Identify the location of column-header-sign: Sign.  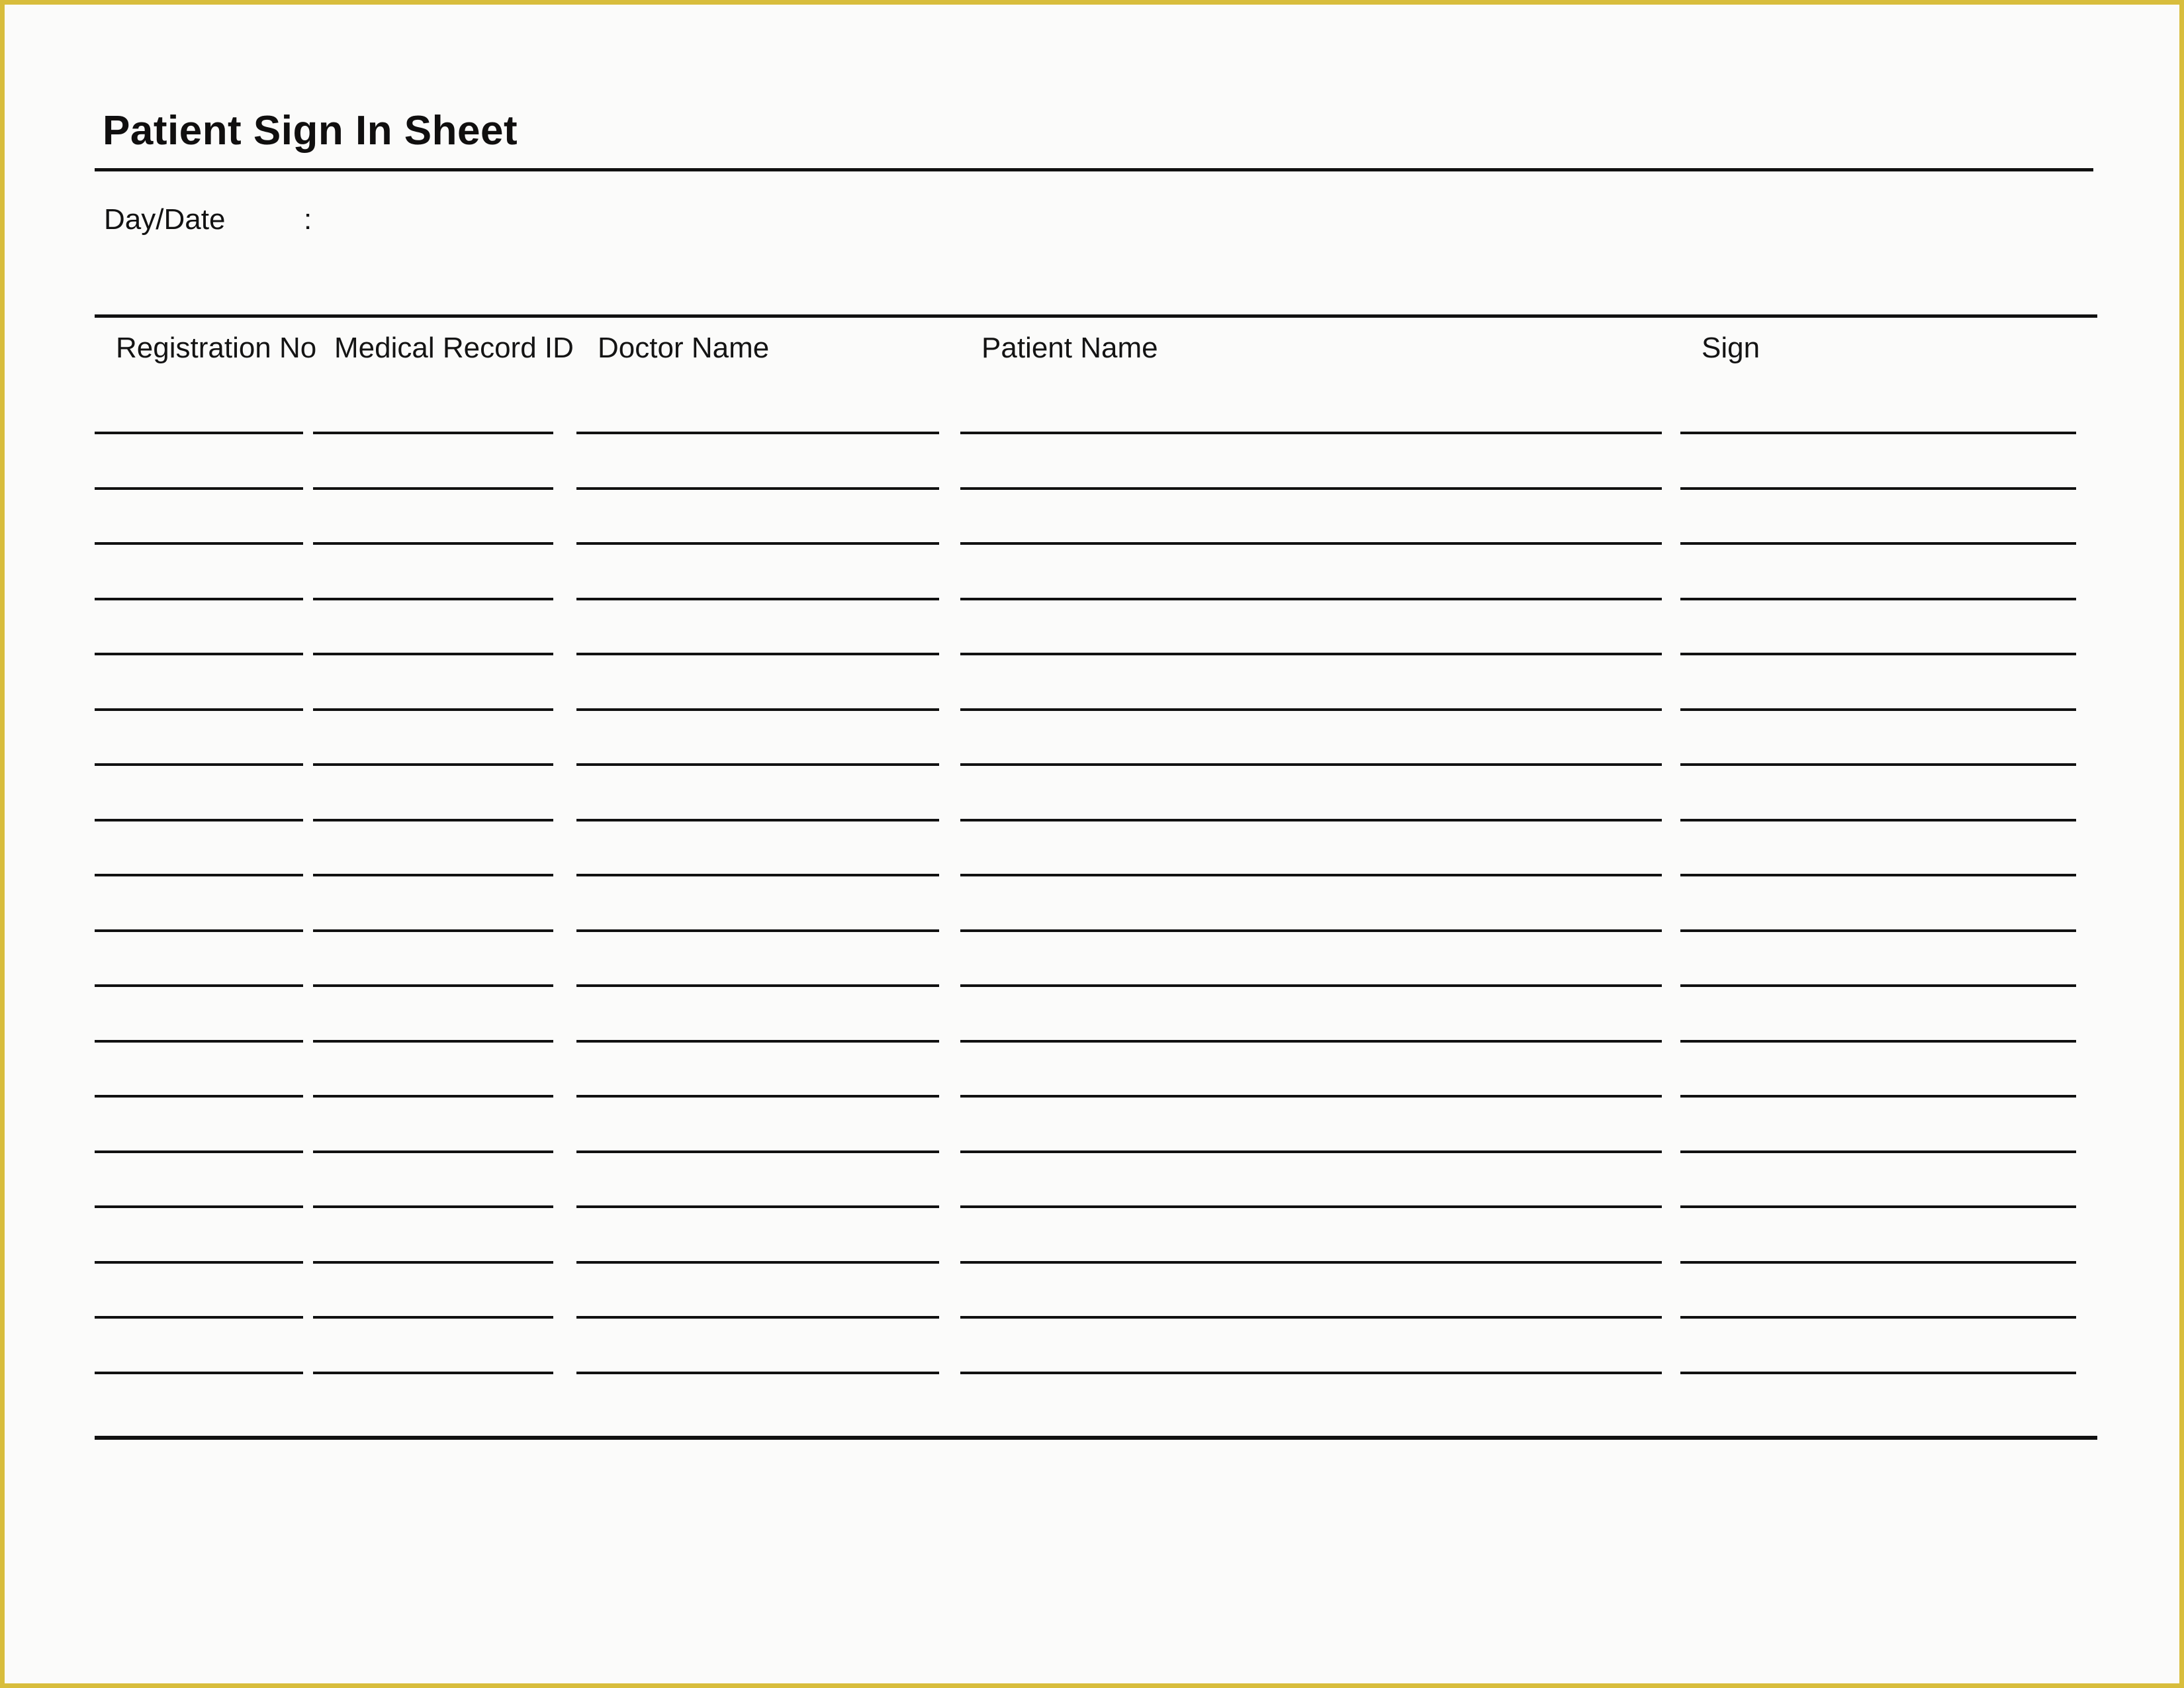
(1731, 348).